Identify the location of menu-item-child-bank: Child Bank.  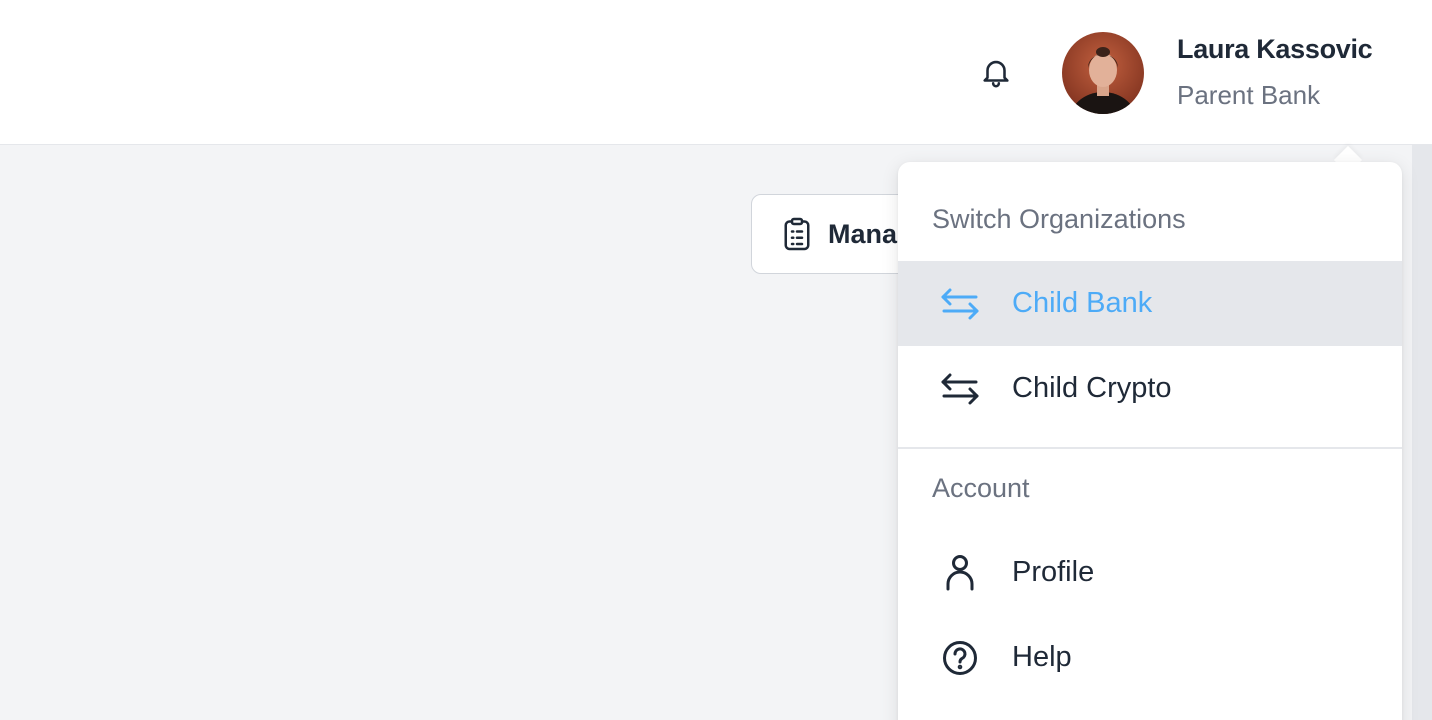
(1150, 303).